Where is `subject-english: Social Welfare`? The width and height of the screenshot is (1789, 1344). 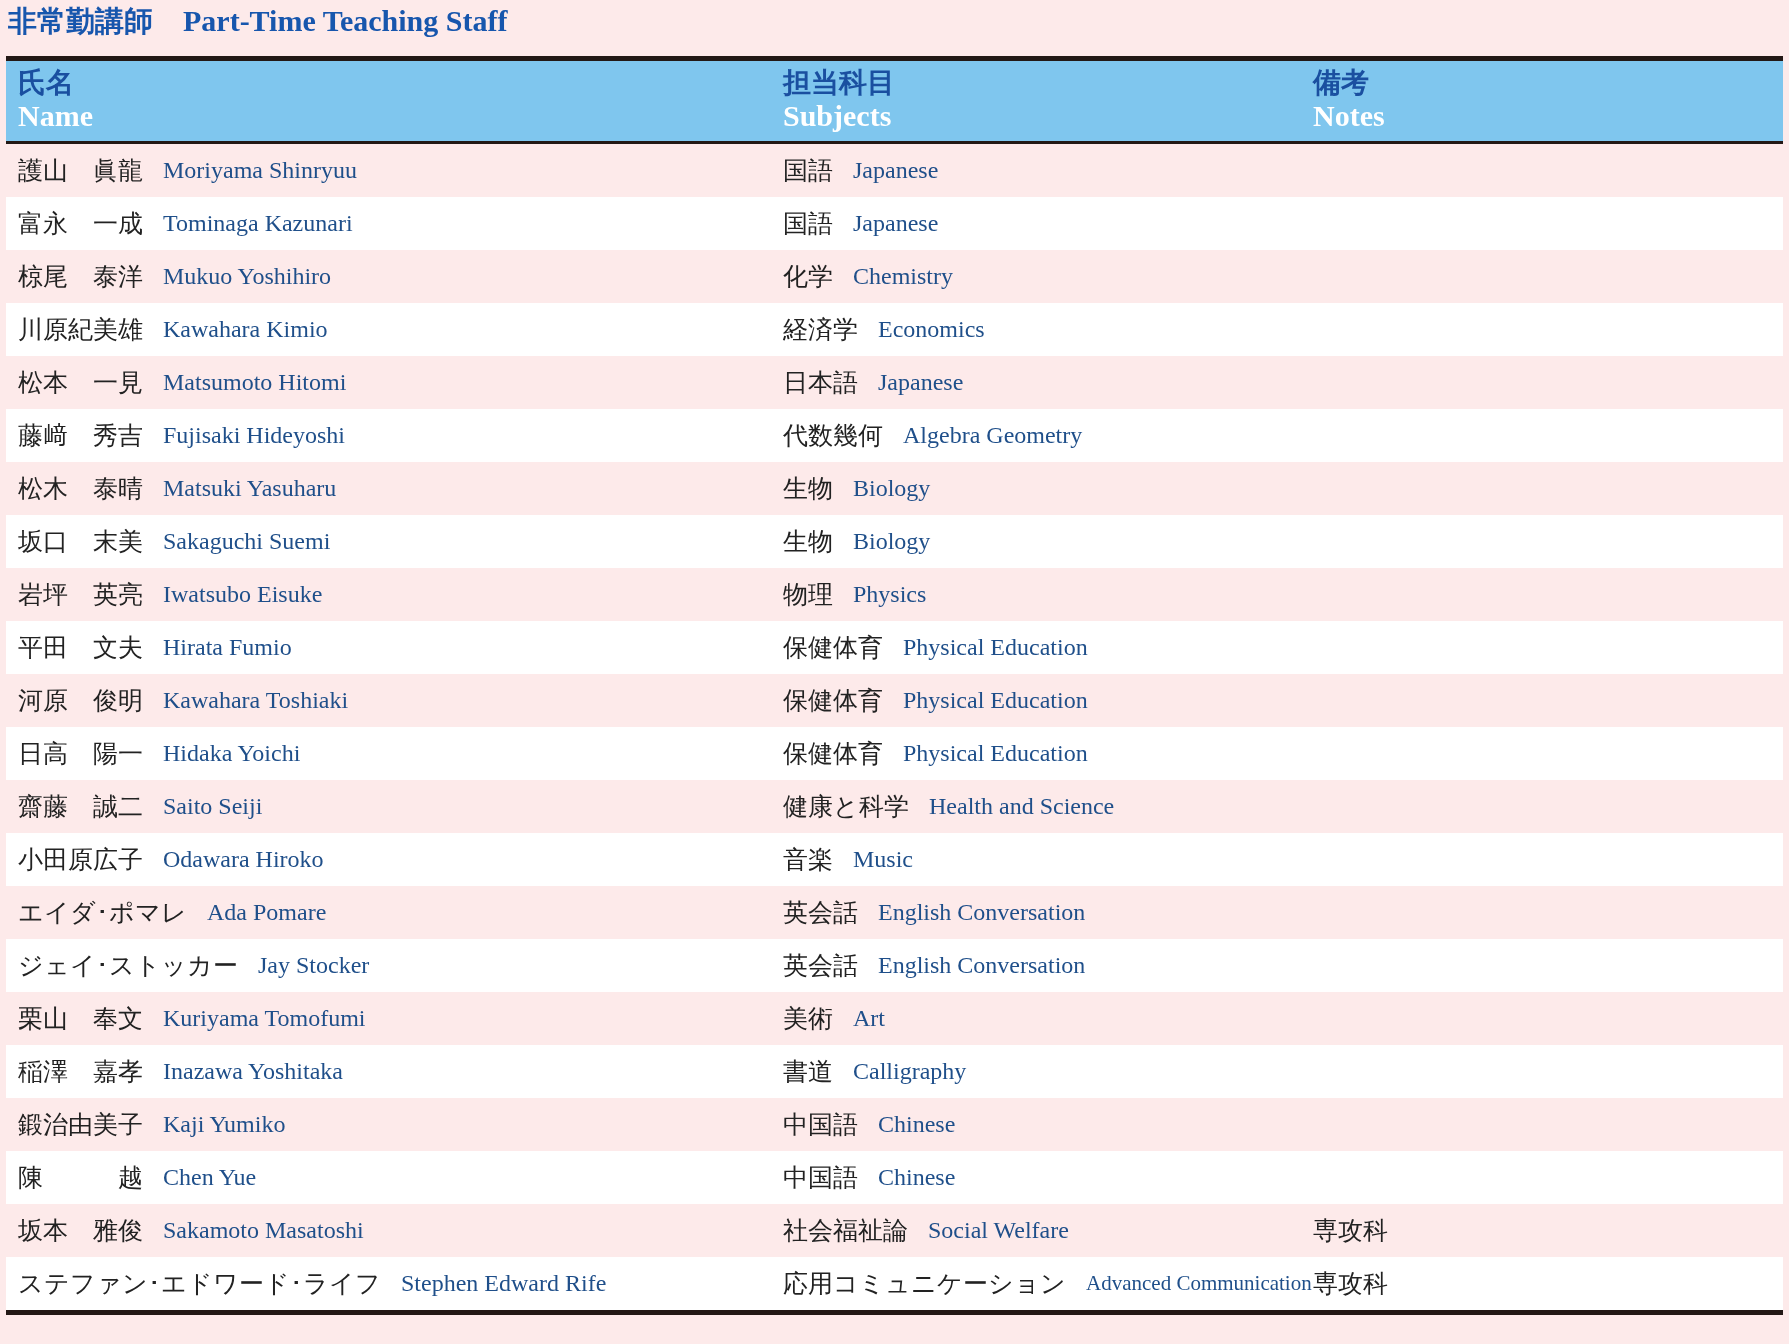
subject-english: Social Welfare is located at coordinates (998, 1230).